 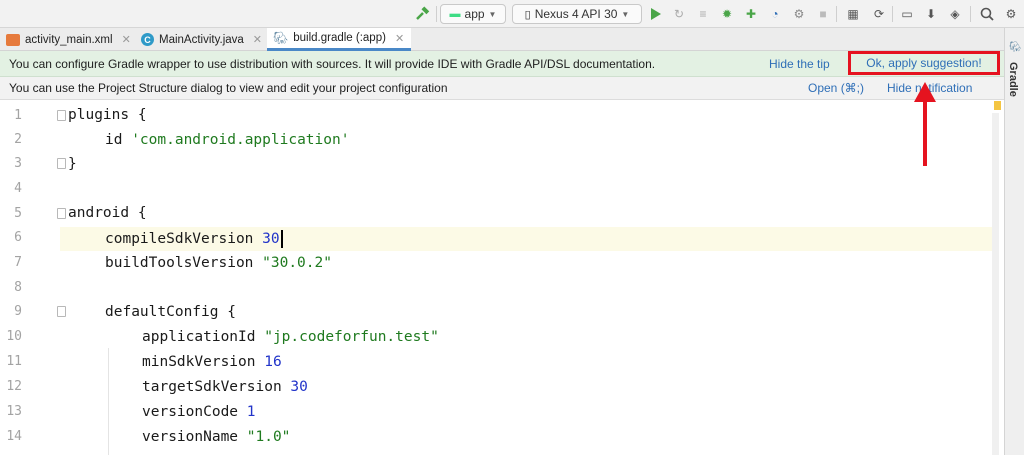 What do you see at coordinates (455, 14) in the screenshot?
I see `android-icon: ▬` at bounding box center [455, 14].